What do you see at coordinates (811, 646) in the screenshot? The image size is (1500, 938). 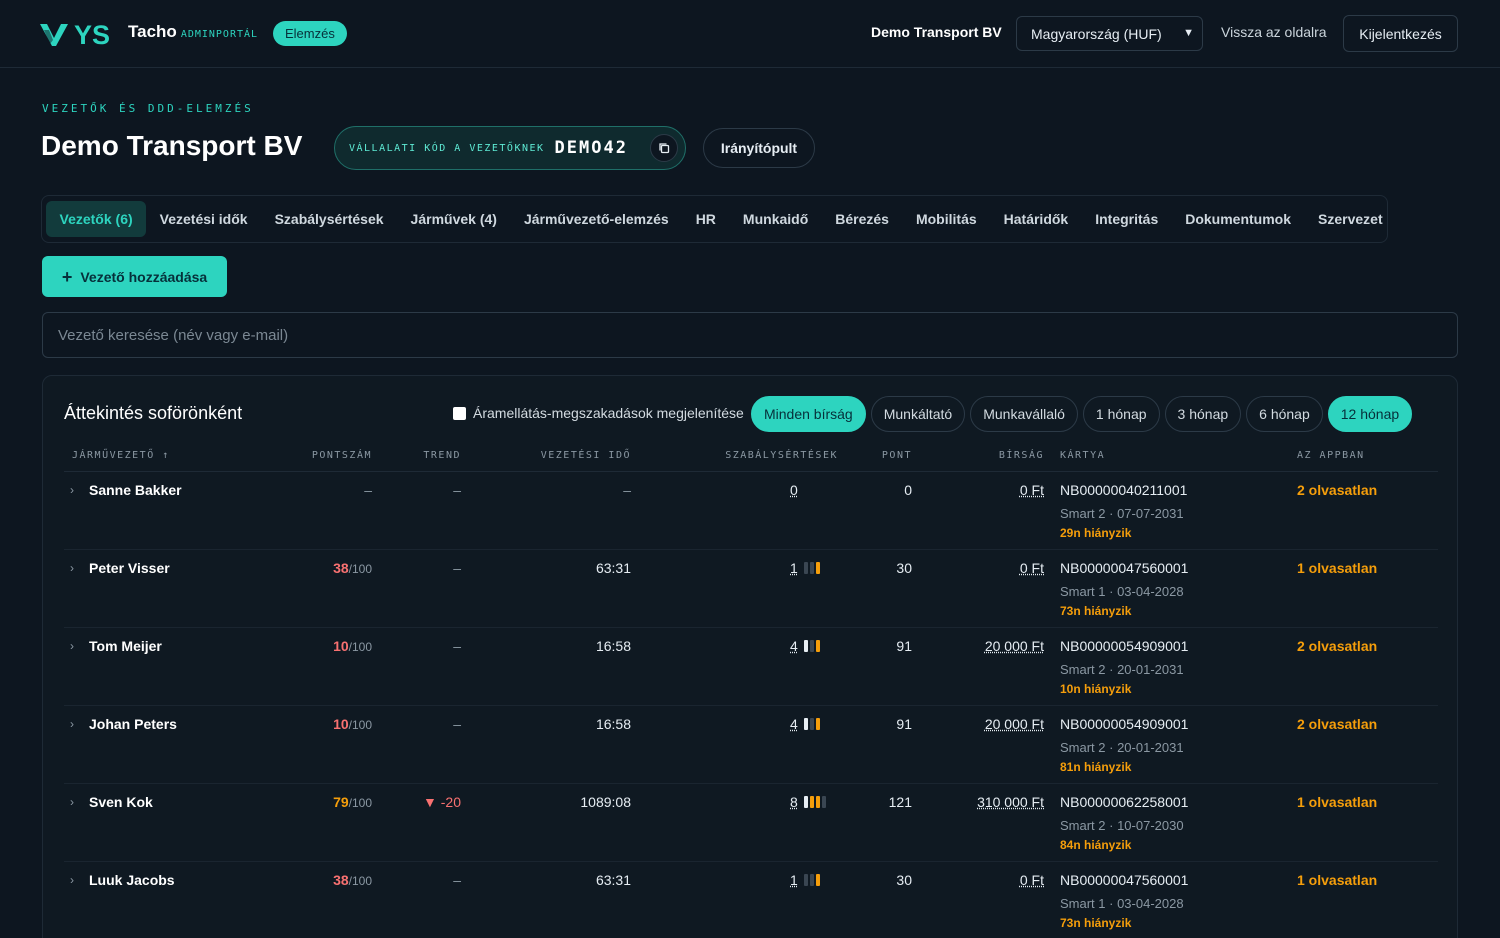 I see `violation-bars` at bounding box center [811, 646].